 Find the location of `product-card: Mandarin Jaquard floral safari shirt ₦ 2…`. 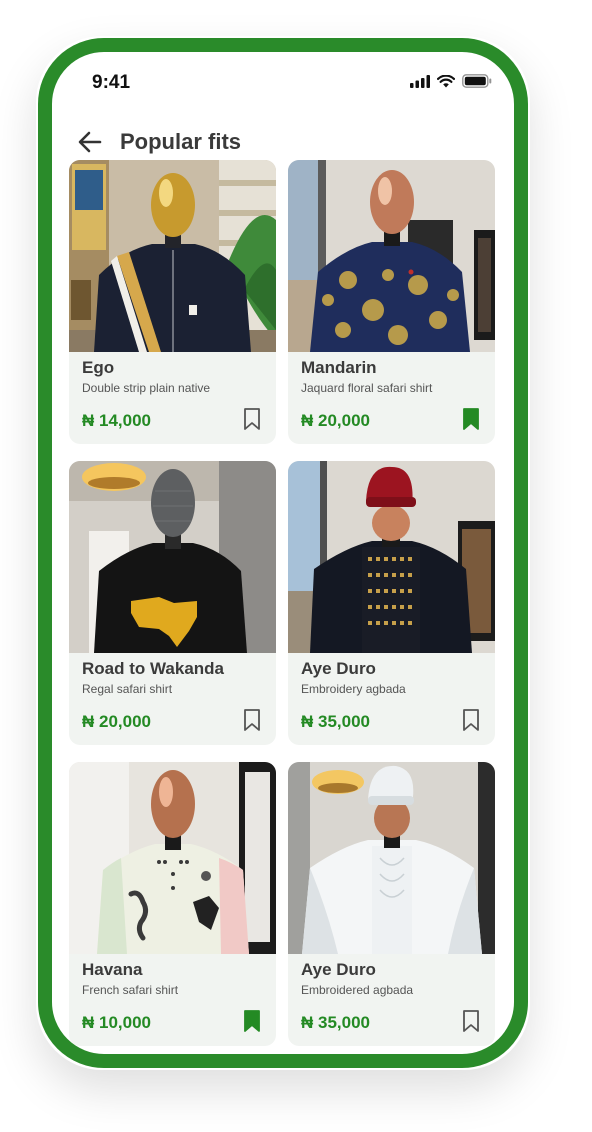

product-card: Mandarin Jaquard floral safari shirt ₦ 2… is located at coordinates (391, 302).